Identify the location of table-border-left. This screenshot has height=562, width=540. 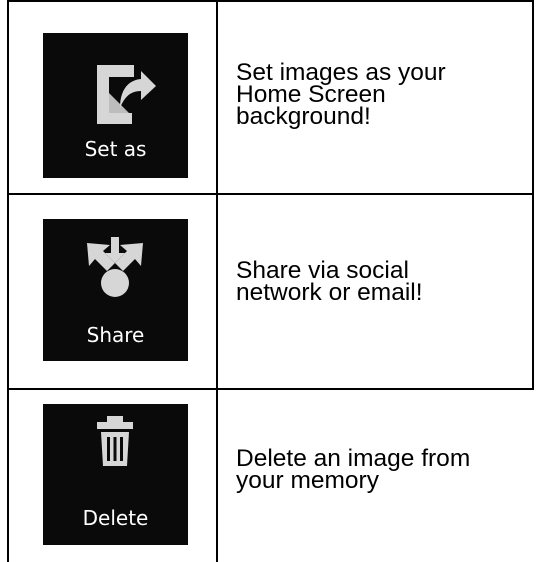
(8, 281).